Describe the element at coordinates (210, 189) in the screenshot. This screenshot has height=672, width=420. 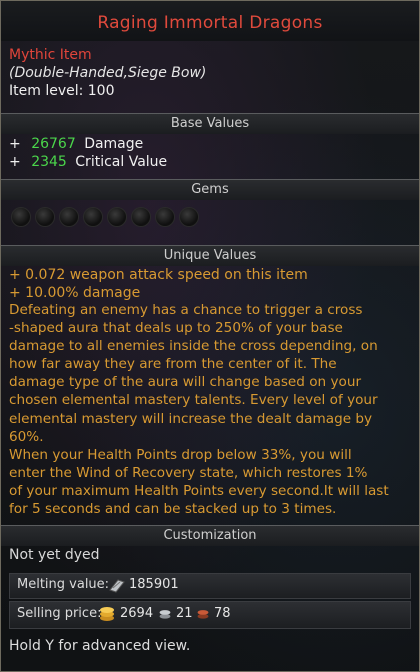
I see `gems-header: Gems` at that location.